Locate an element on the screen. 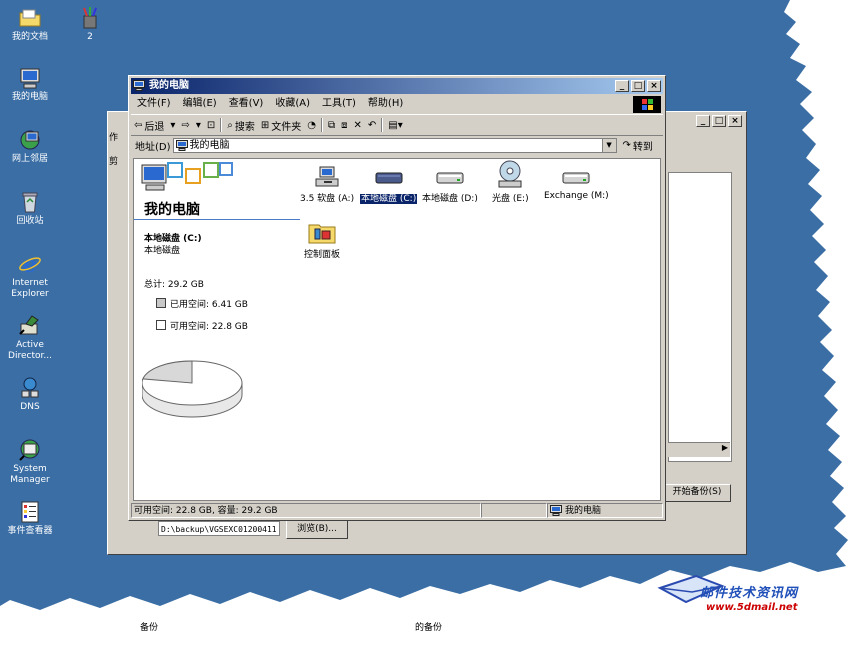 Image resolution: width=856 pixels, height=647 pixels. bottom-right-text: 的备份 is located at coordinates (429, 628).